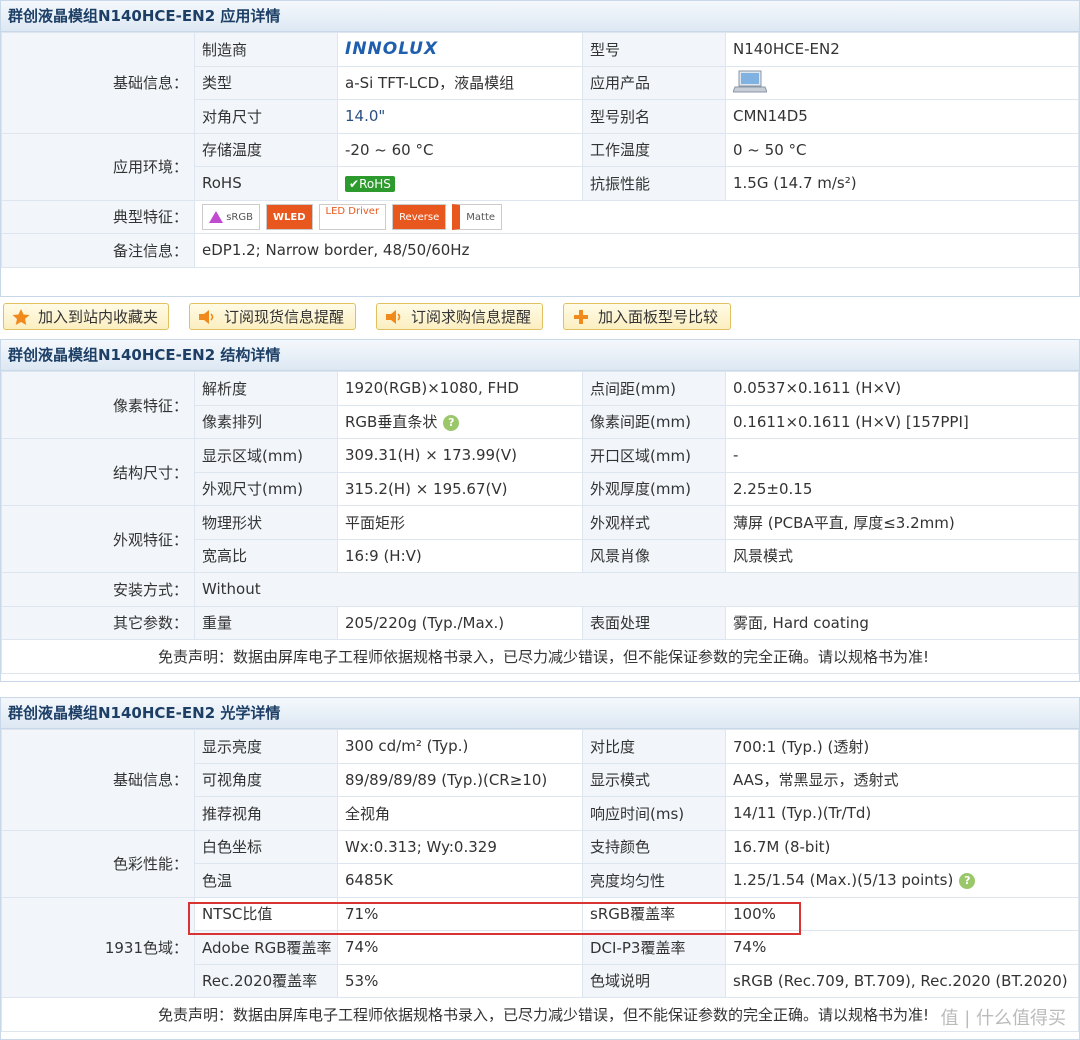  I want to click on group-label: 典型特征：, so click(98, 216).